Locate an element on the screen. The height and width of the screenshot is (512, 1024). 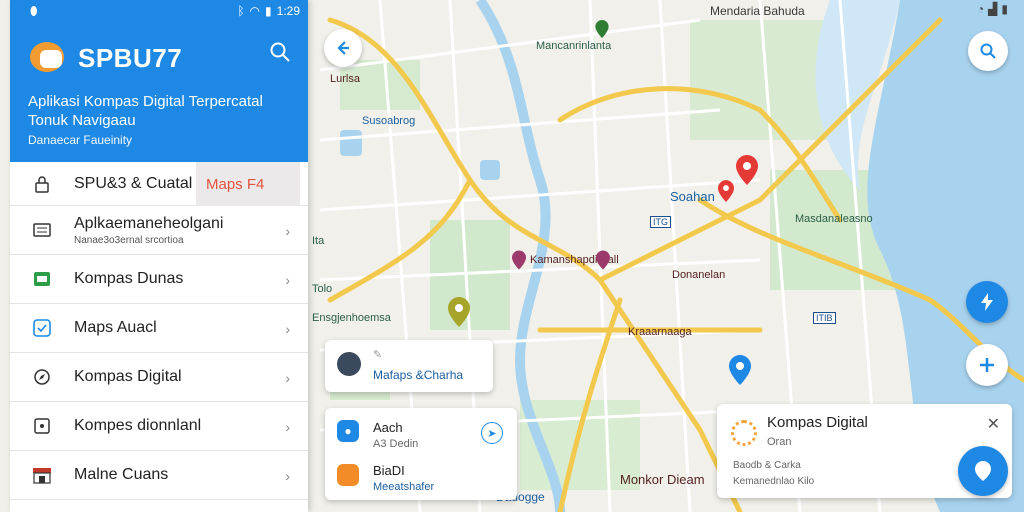
wifi-icon: ◠ is located at coordinates (255, 11).